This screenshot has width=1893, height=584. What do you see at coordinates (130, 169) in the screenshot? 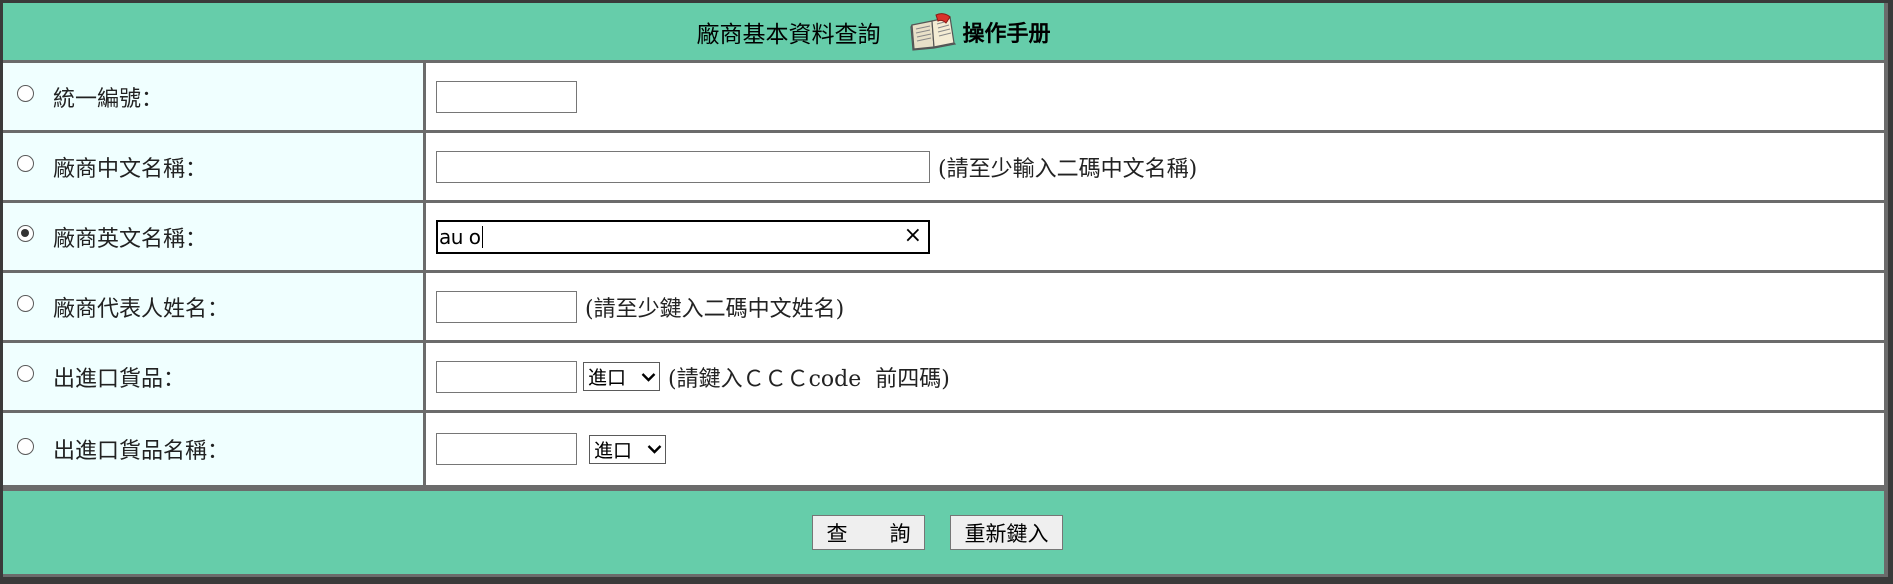
I see `row-label: 廠商中文名稱：` at bounding box center [130, 169].